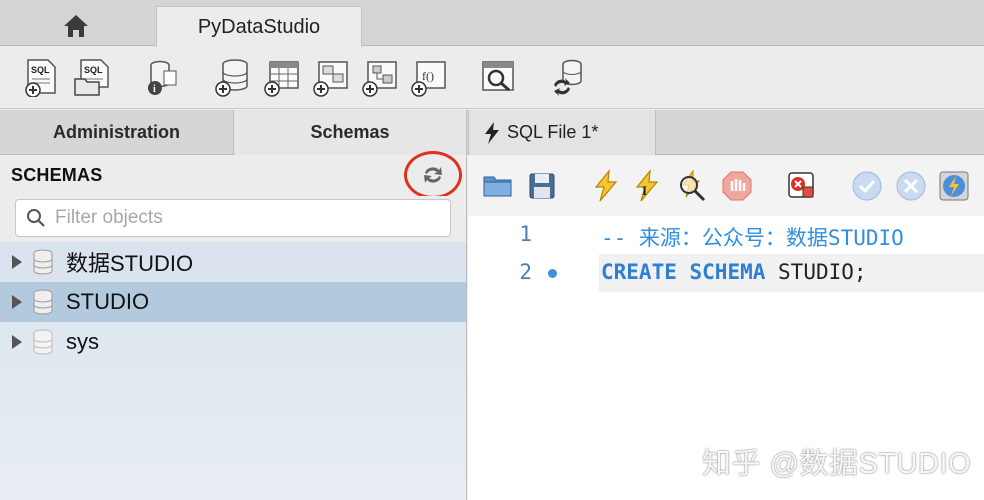  I want to click on refresh-icon, so click(433, 175).